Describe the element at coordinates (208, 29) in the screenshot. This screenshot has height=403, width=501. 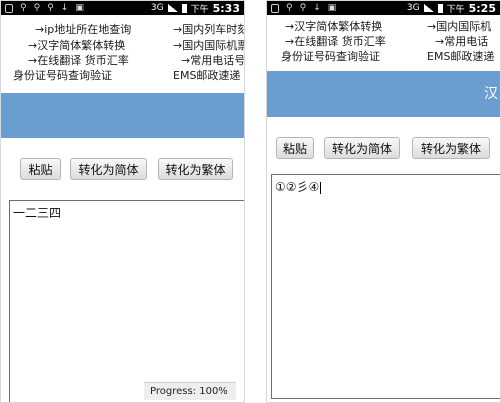
I see `link-train-schedule: →国内列车时刻` at that location.